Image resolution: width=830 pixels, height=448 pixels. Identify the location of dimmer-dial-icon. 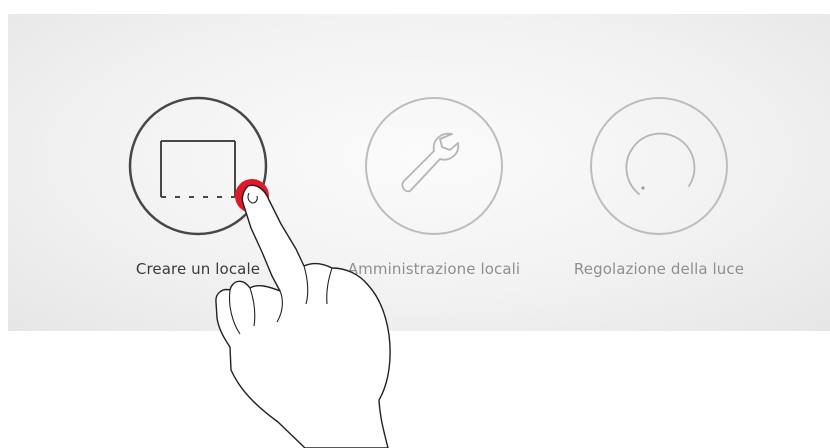
(660, 163).